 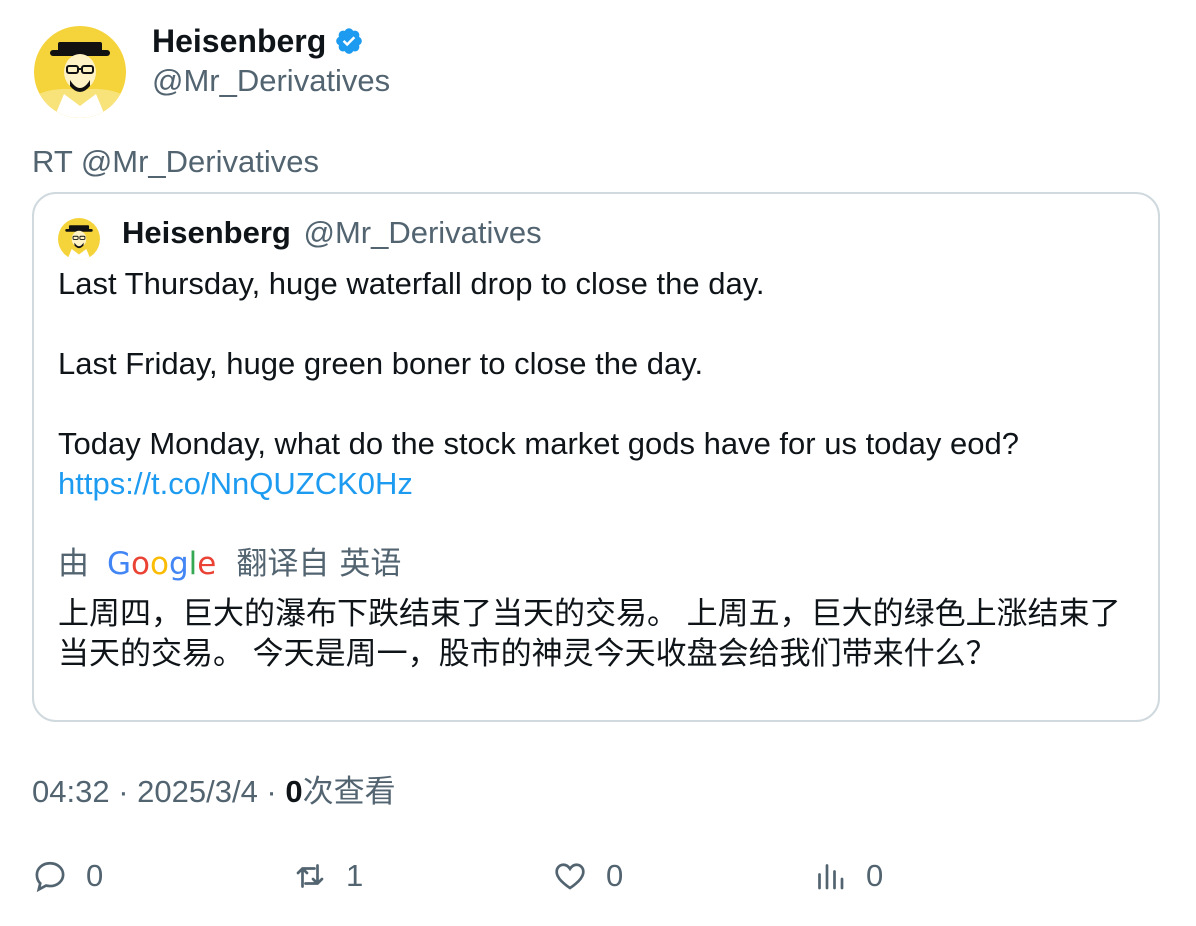 What do you see at coordinates (229, 564) in the screenshot?
I see `translation-attribution: 由 Google 翻译自 英语` at bounding box center [229, 564].